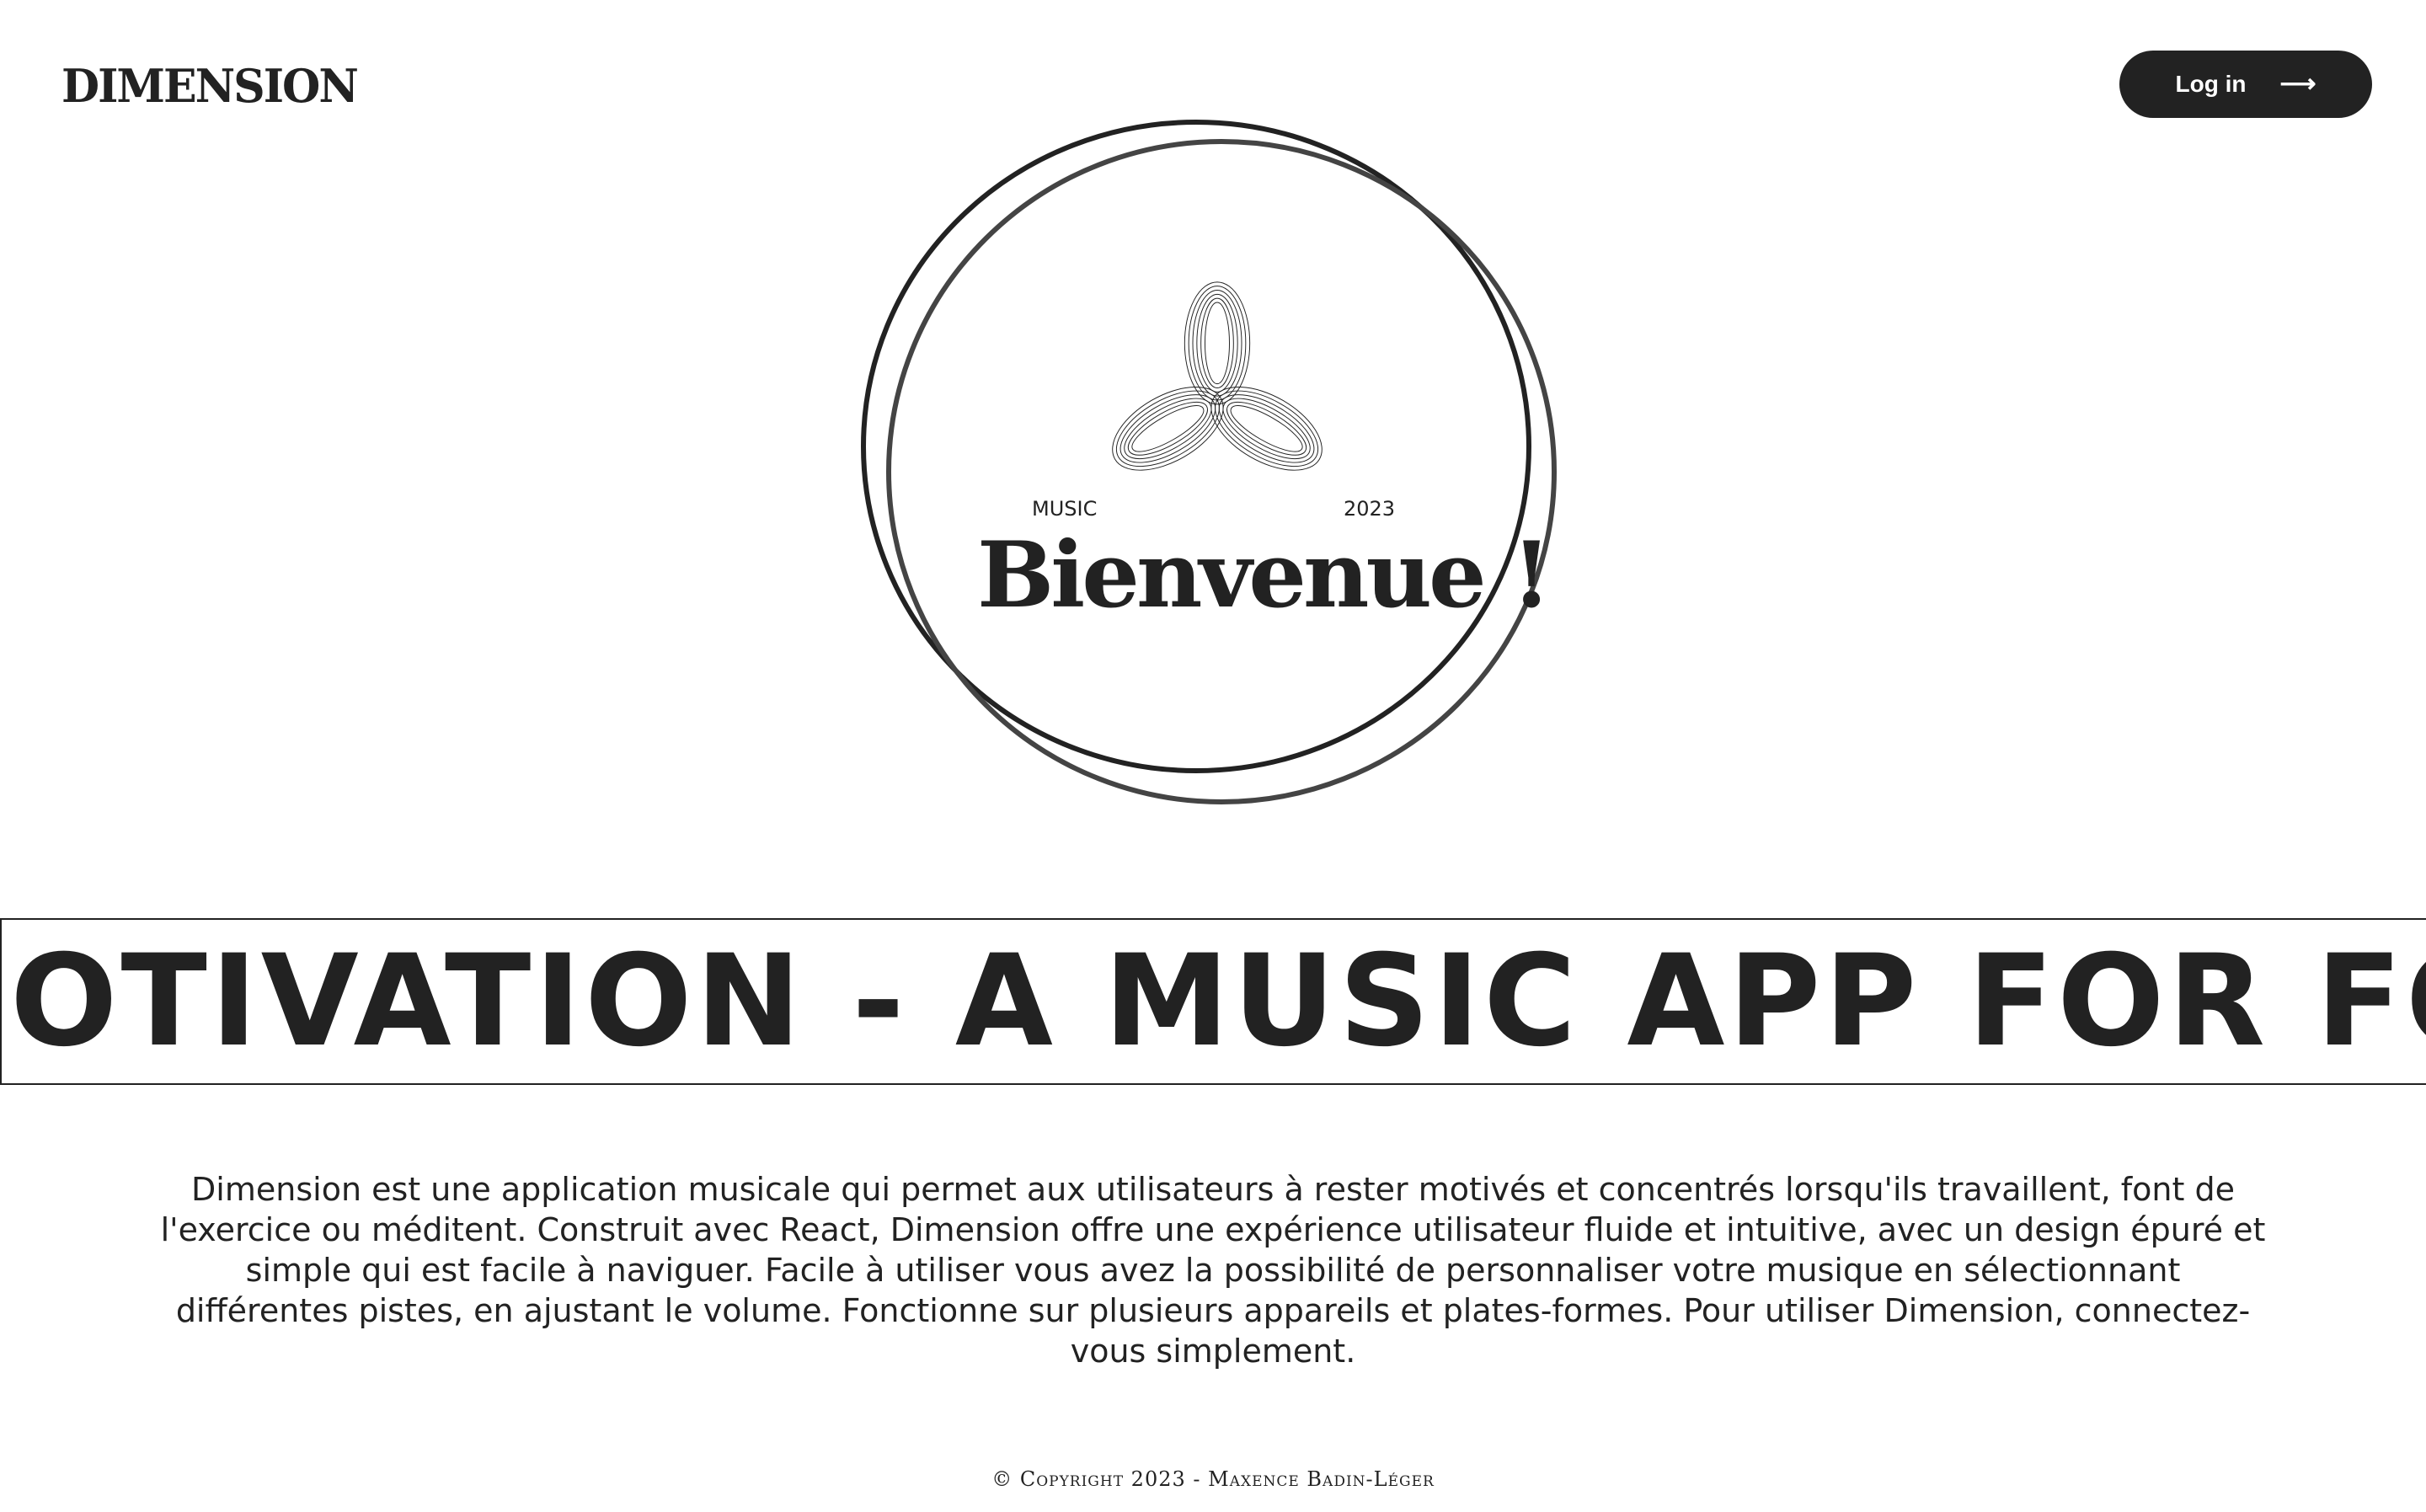 This screenshot has width=2426, height=1512. What do you see at coordinates (1264, 575) in the screenshot?
I see `hero-title: Bienvenue !` at bounding box center [1264, 575].